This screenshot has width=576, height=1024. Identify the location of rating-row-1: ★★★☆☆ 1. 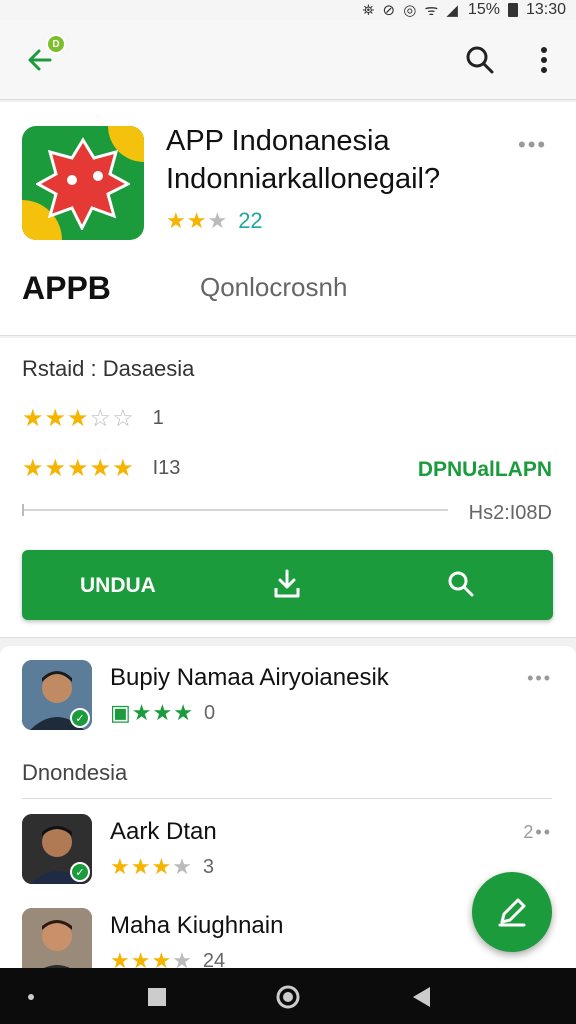
(93, 418).